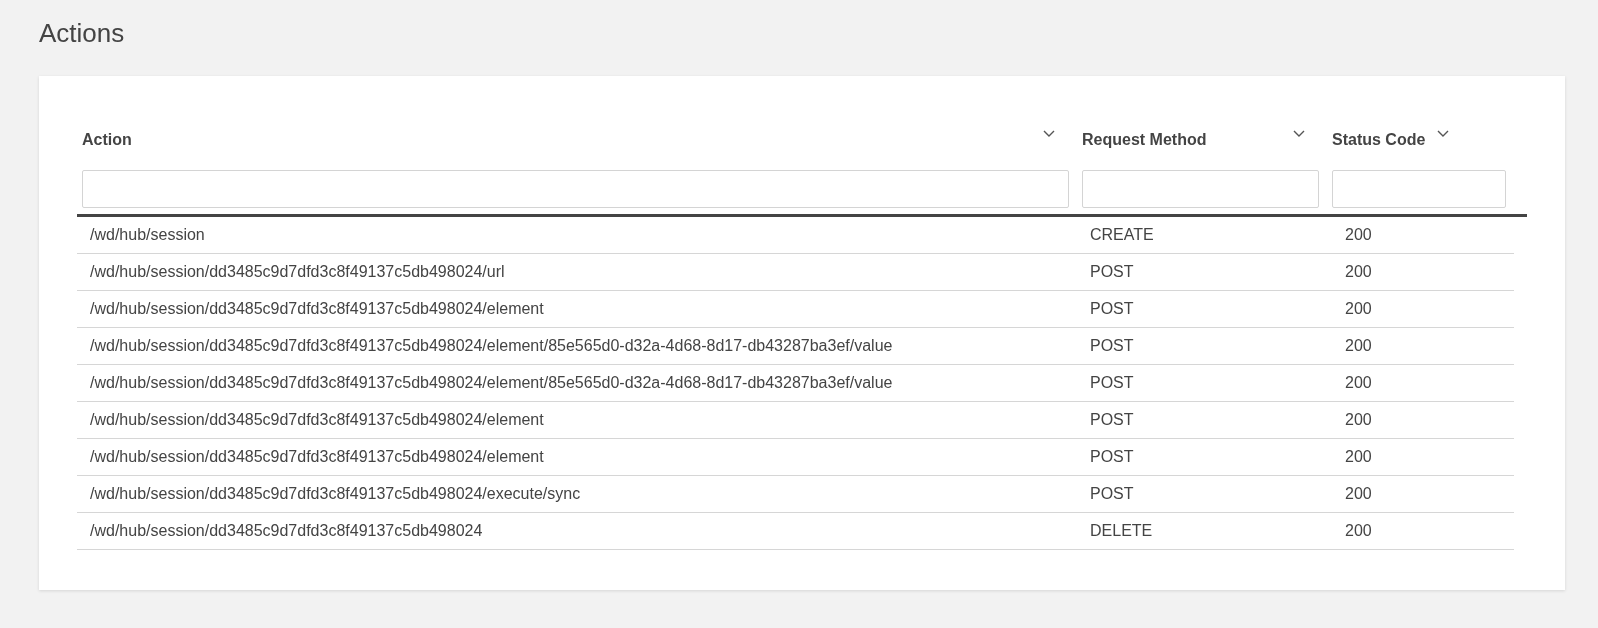 This screenshot has width=1598, height=628. Describe the element at coordinates (1202, 531) in the screenshot. I see `table-cell: DELETE` at that location.